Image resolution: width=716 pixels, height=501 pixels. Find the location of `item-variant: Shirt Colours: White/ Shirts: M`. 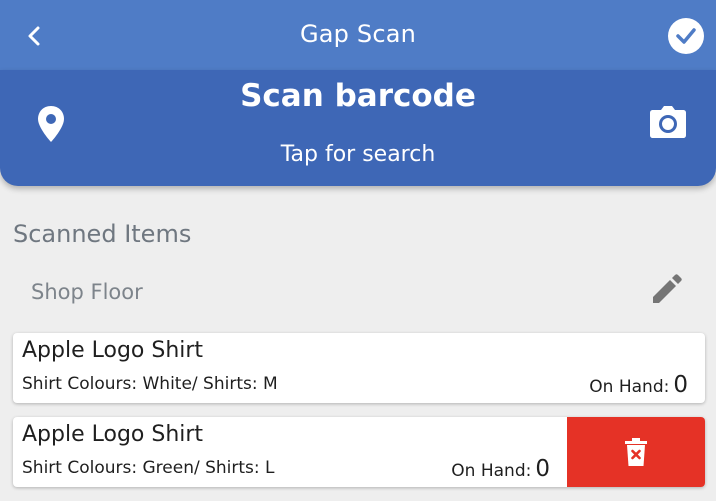

item-variant: Shirt Colours: White/ Shirts: M is located at coordinates (150, 384).